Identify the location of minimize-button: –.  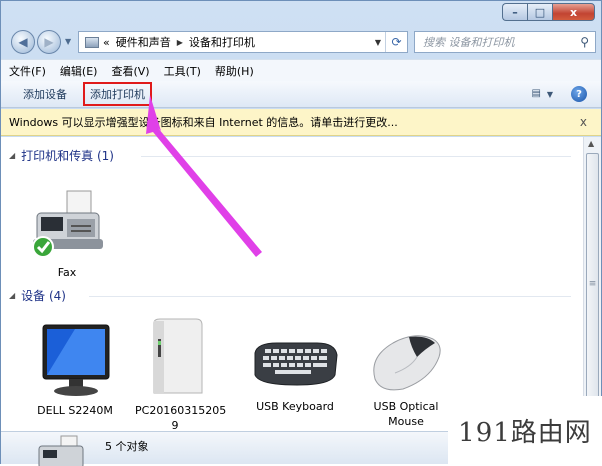
(514, 12).